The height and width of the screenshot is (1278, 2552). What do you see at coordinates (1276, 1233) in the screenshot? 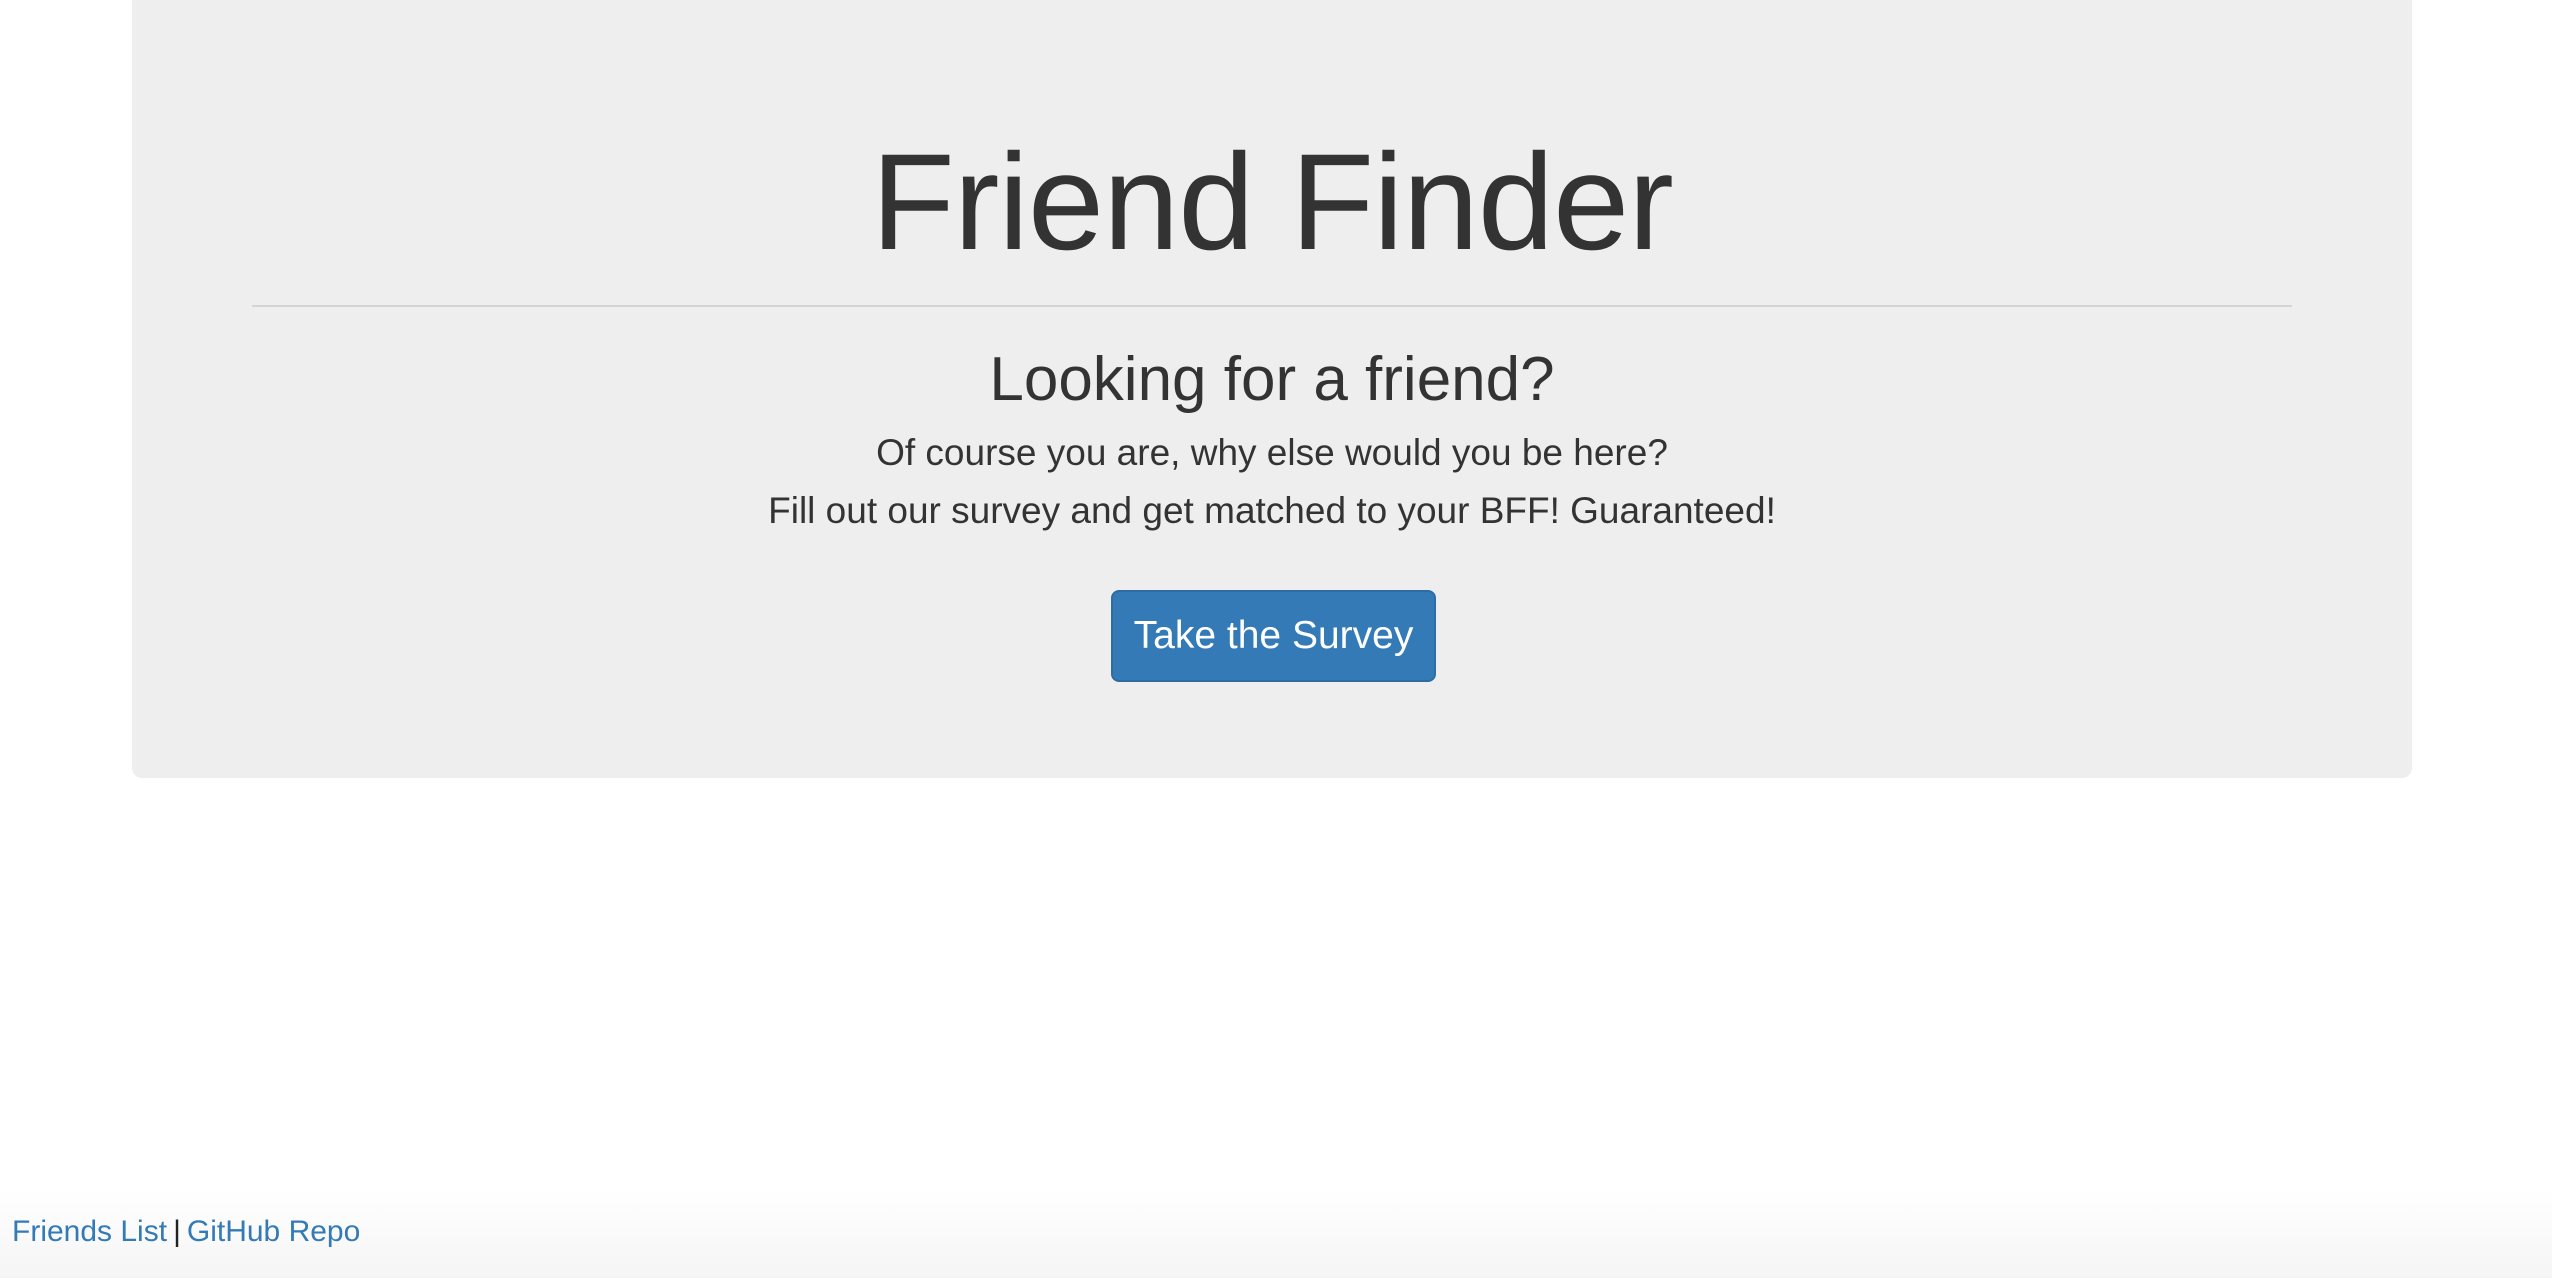
I see `footer` at bounding box center [1276, 1233].